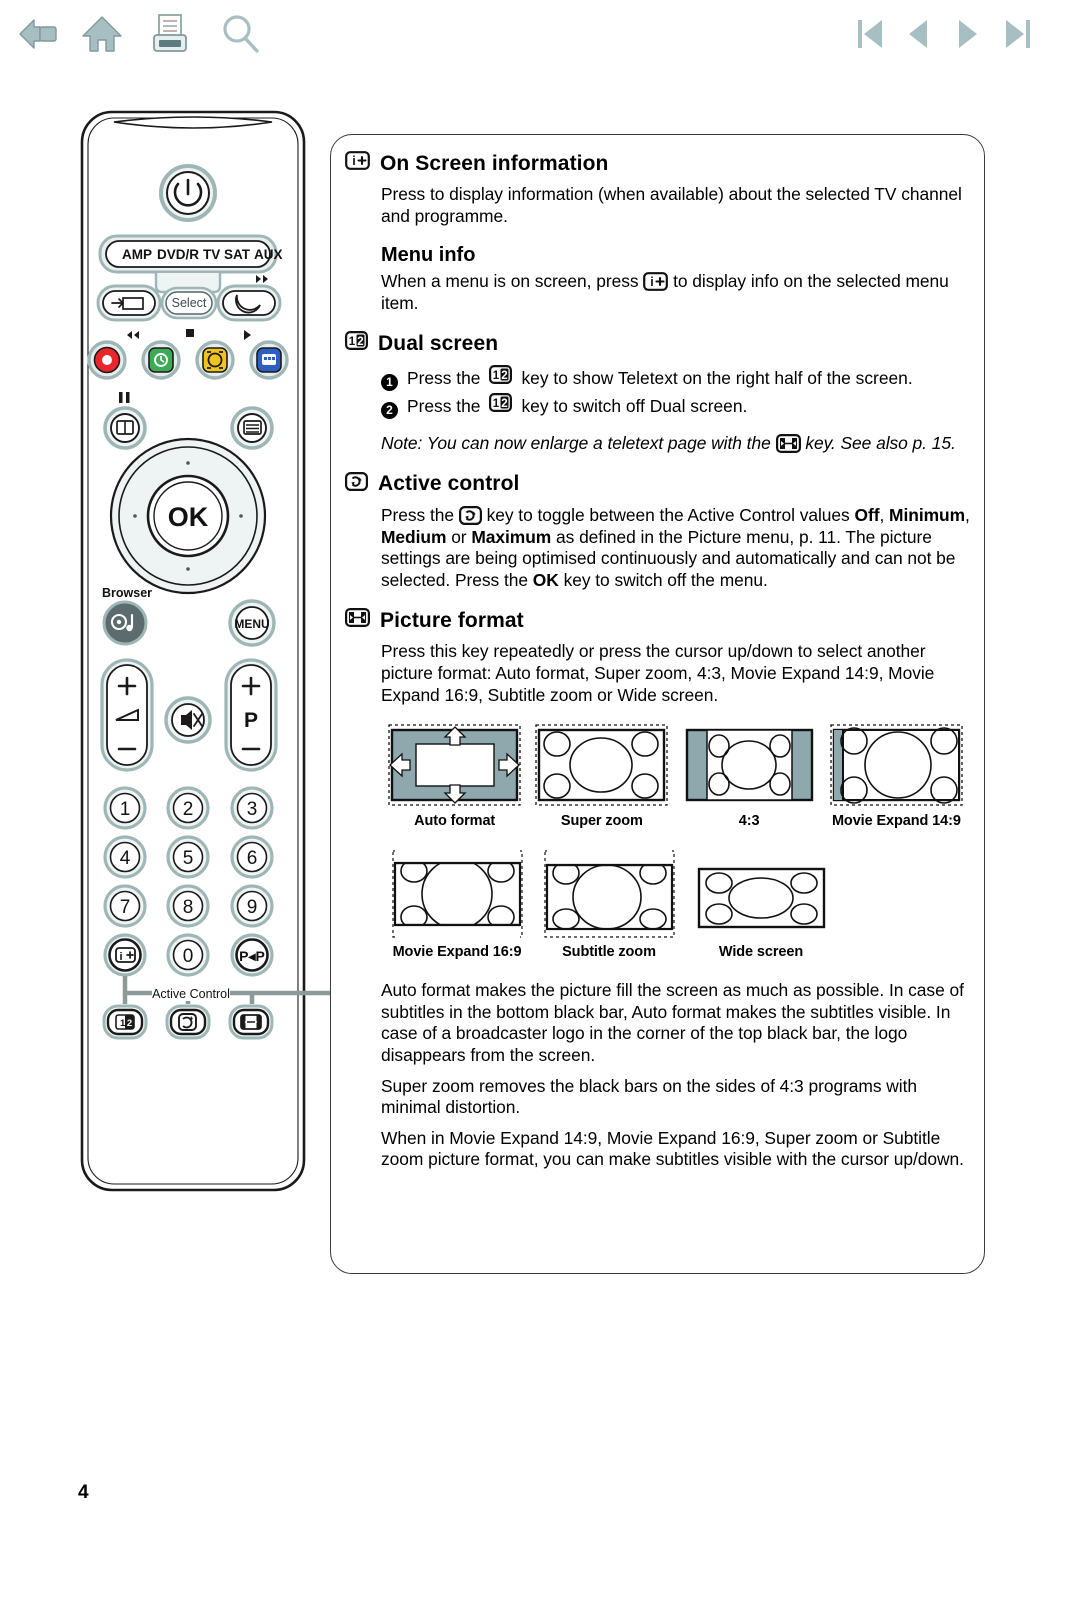 The width and height of the screenshot is (1080, 1620). Describe the element at coordinates (188, 956) in the screenshot. I see `svg-text: 0` at that location.